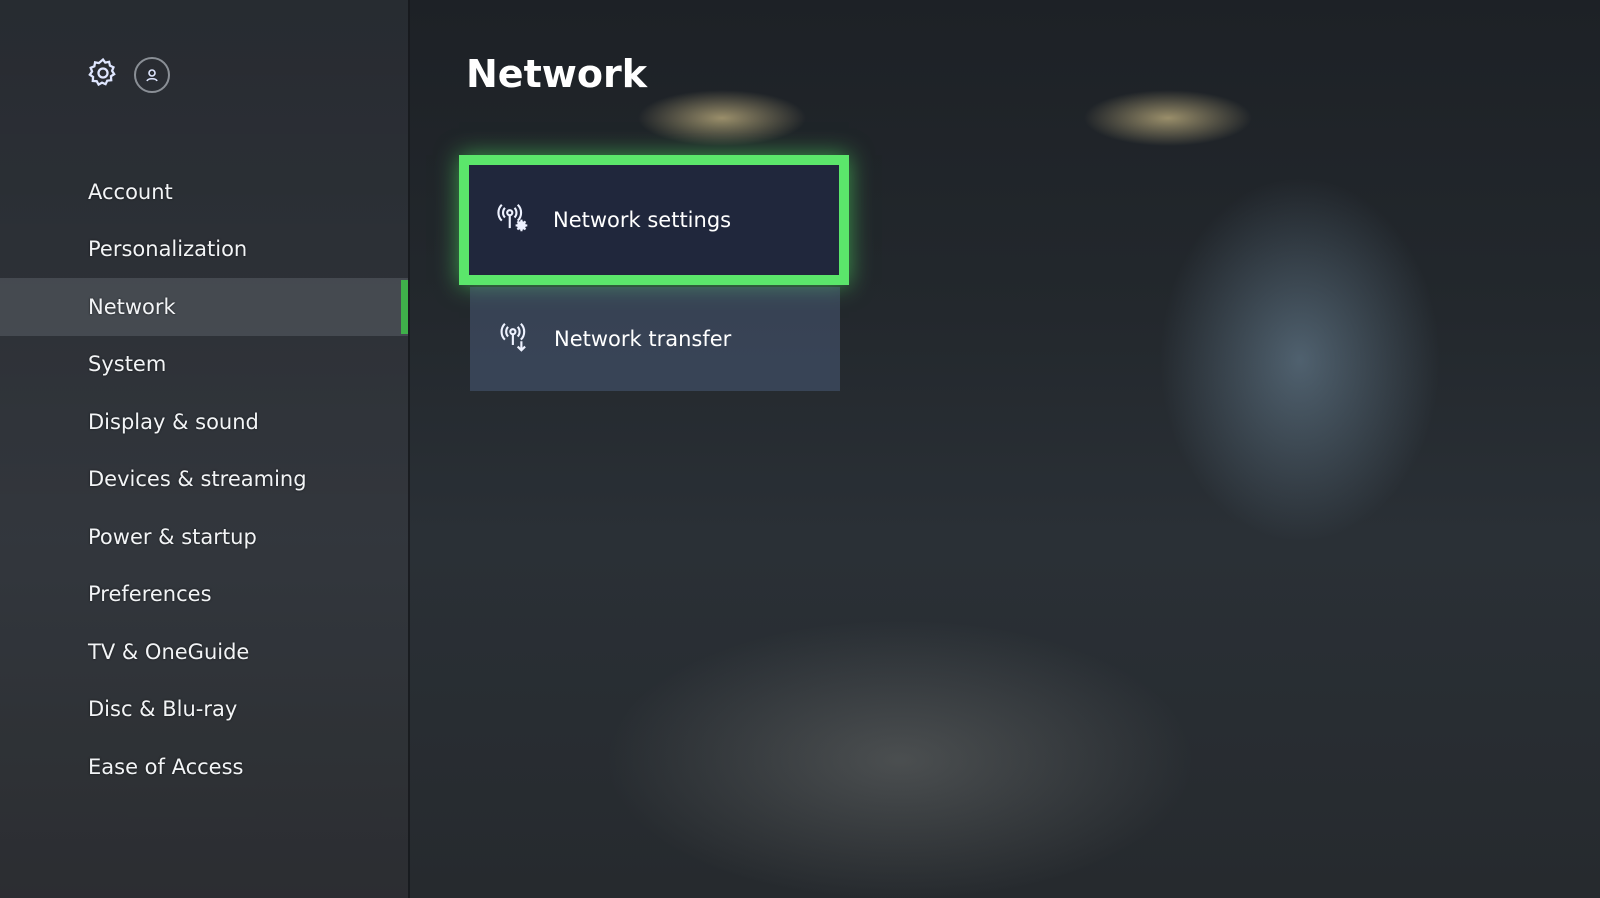 The width and height of the screenshot is (1600, 898). I want to click on sidebar-item-tv-oneguide: TV & OneGuide, so click(204, 652).